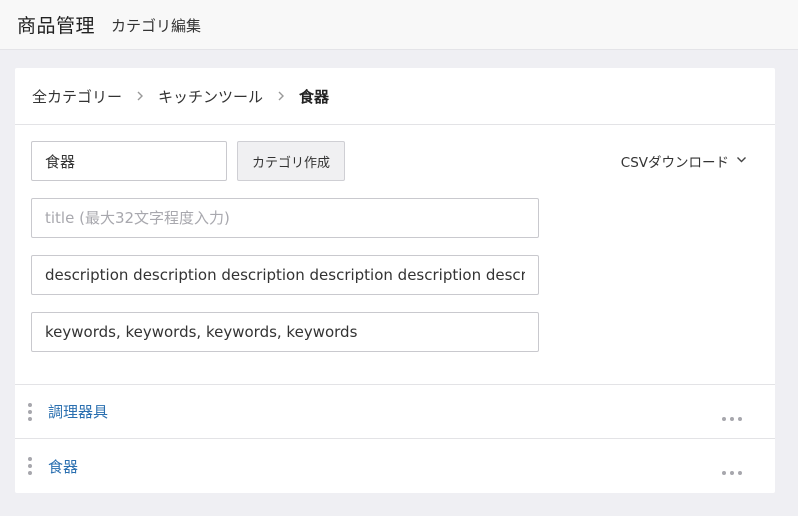 The height and width of the screenshot is (516, 798). What do you see at coordinates (285, 275) in the screenshot?
I see `description-input` at bounding box center [285, 275].